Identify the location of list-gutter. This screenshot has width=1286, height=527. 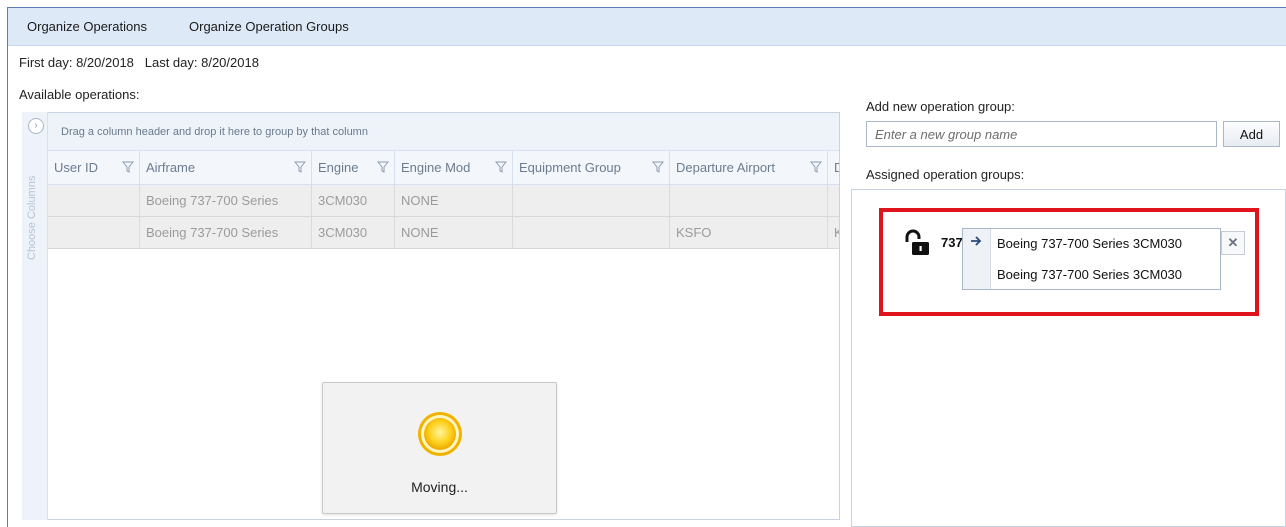
(977, 259).